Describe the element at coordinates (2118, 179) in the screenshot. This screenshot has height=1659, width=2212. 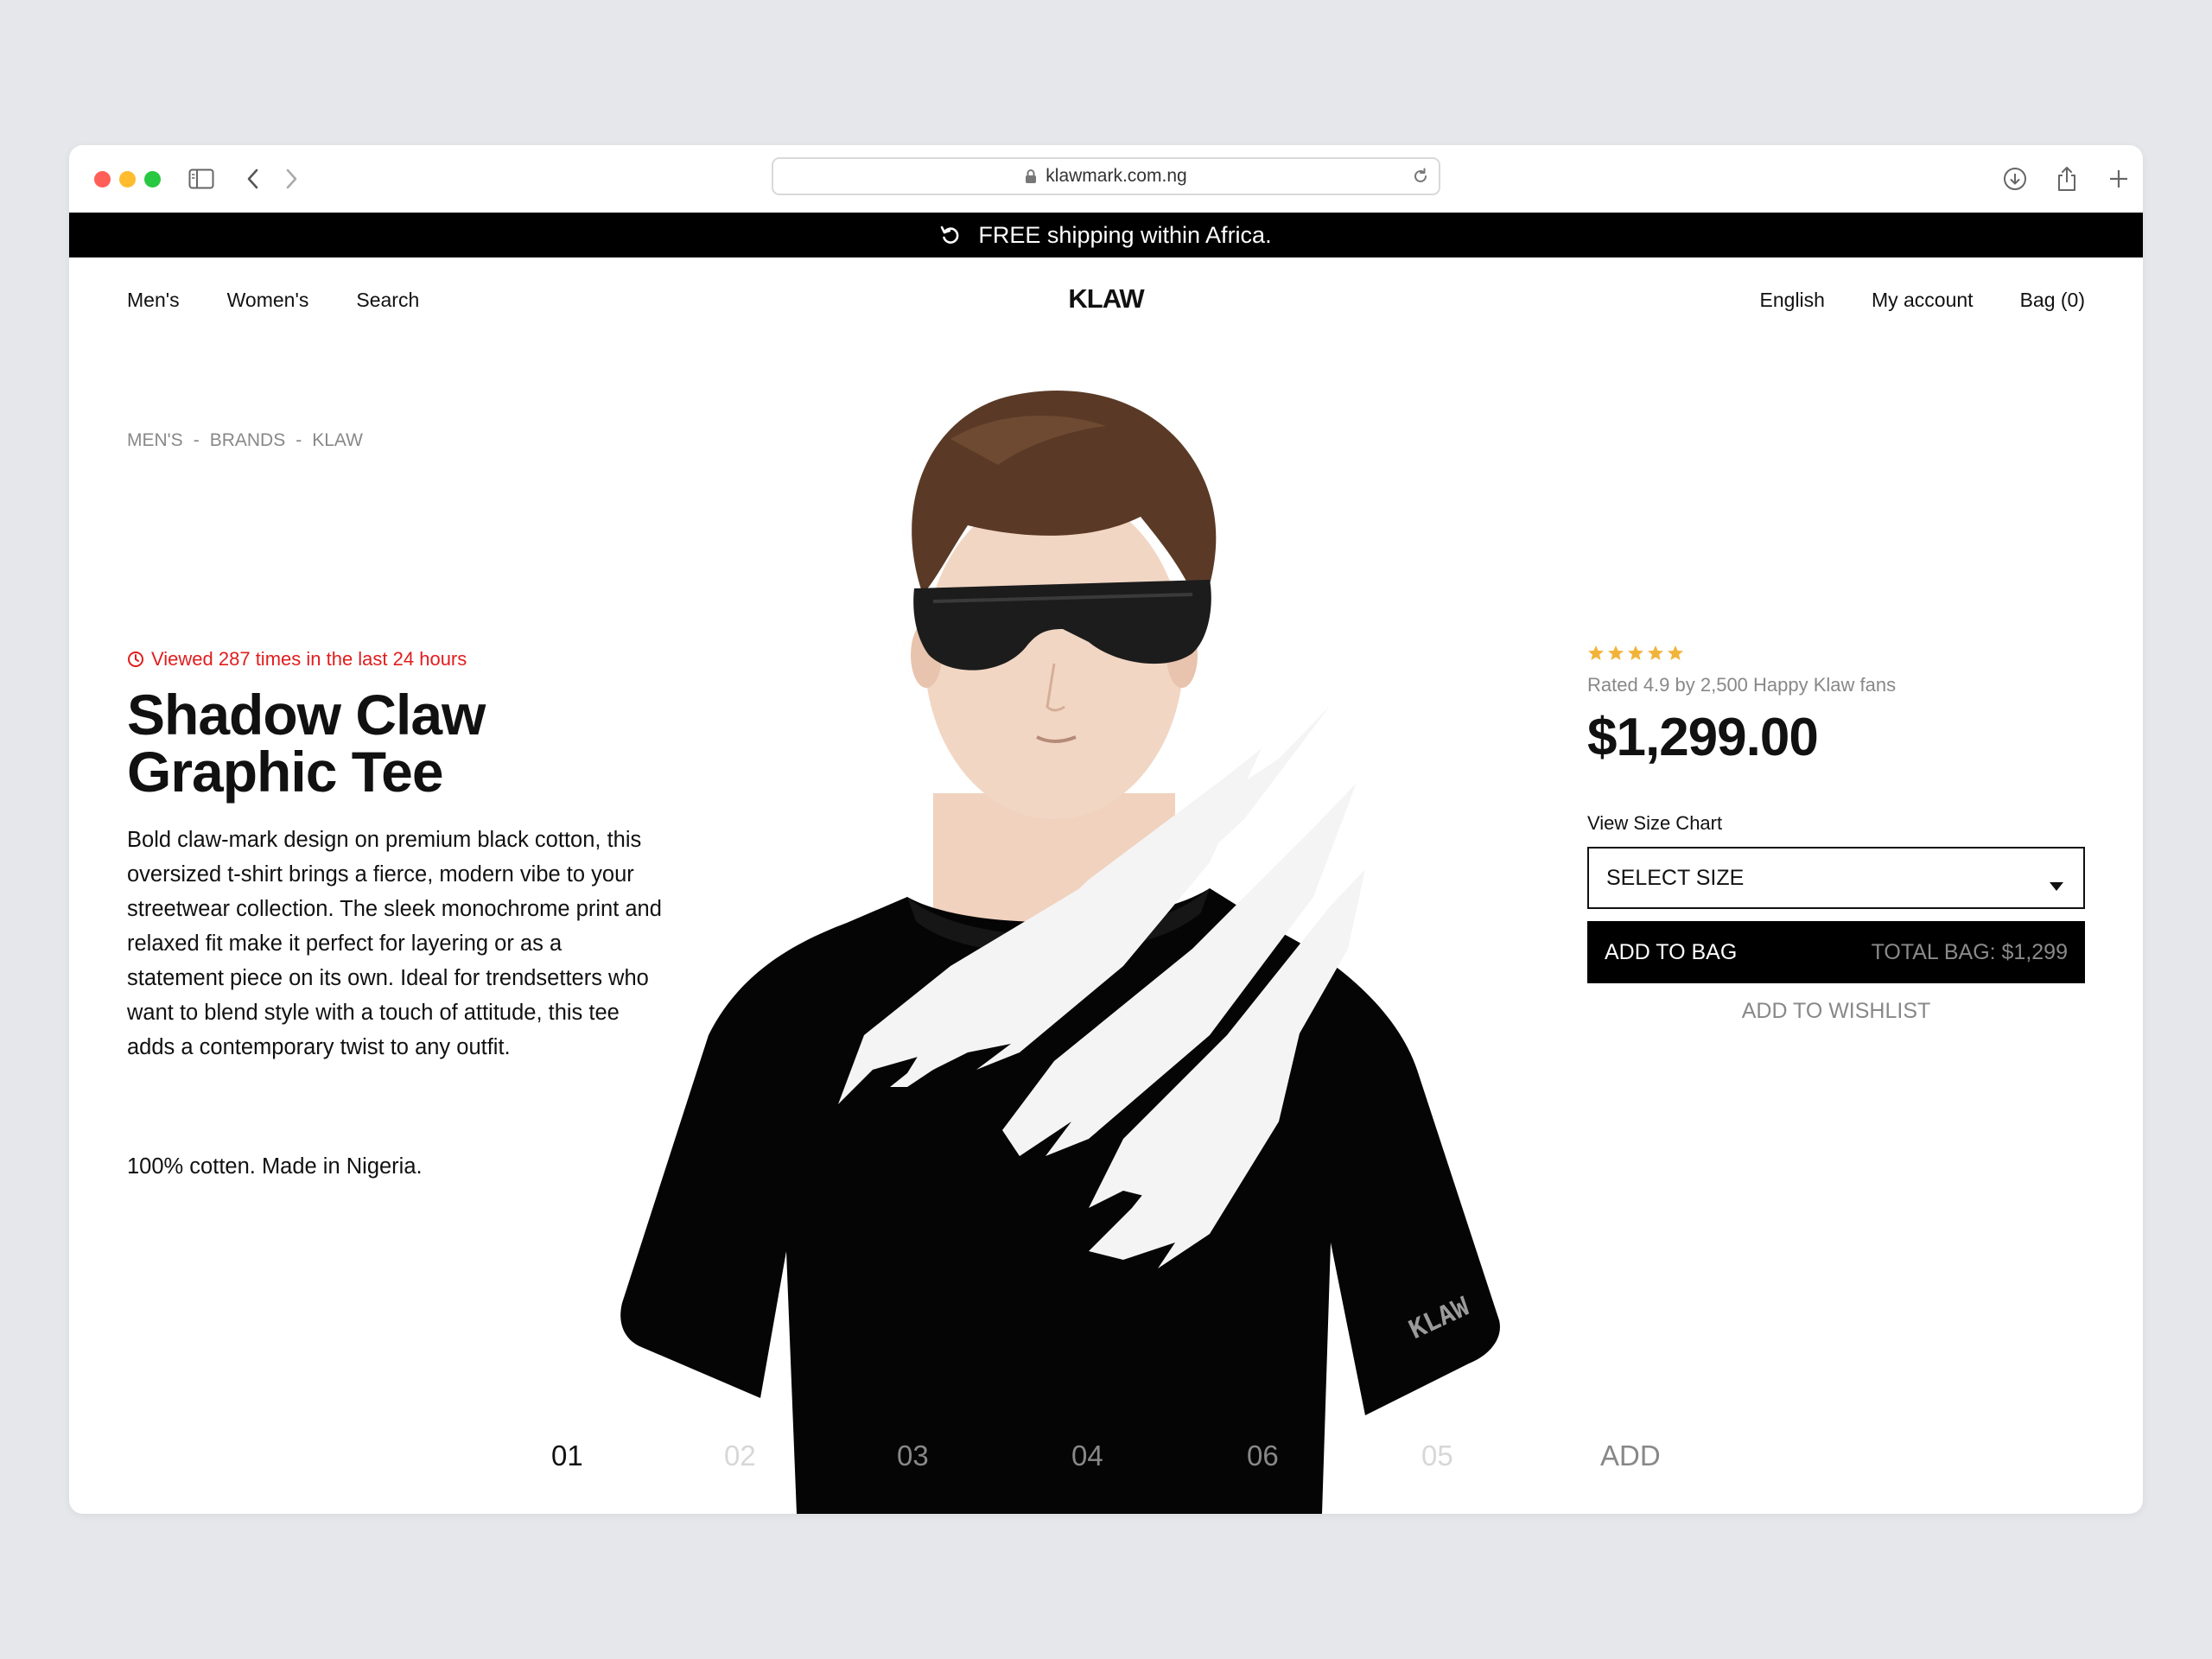
I see `new-tab-icon` at that location.